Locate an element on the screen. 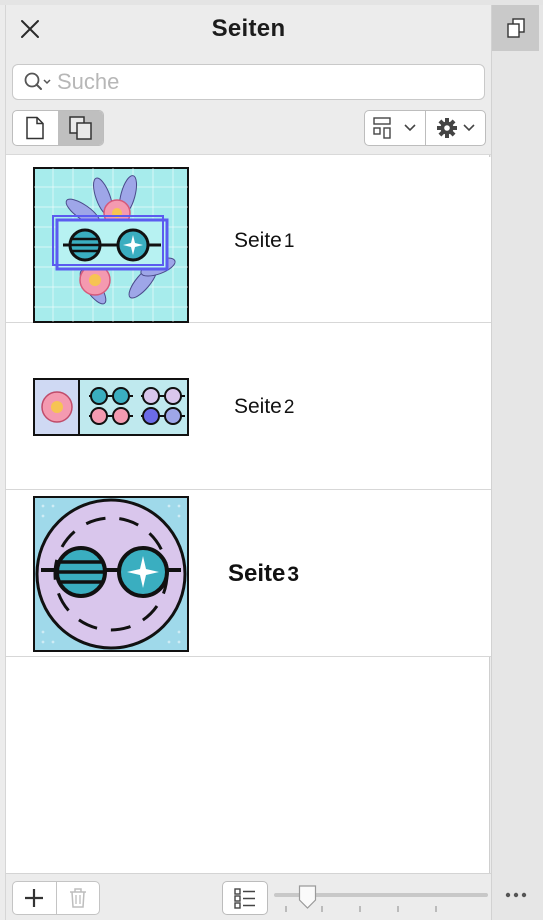 The height and width of the screenshot is (920, 543). delete-page-button is located at coordinates (78, 898).